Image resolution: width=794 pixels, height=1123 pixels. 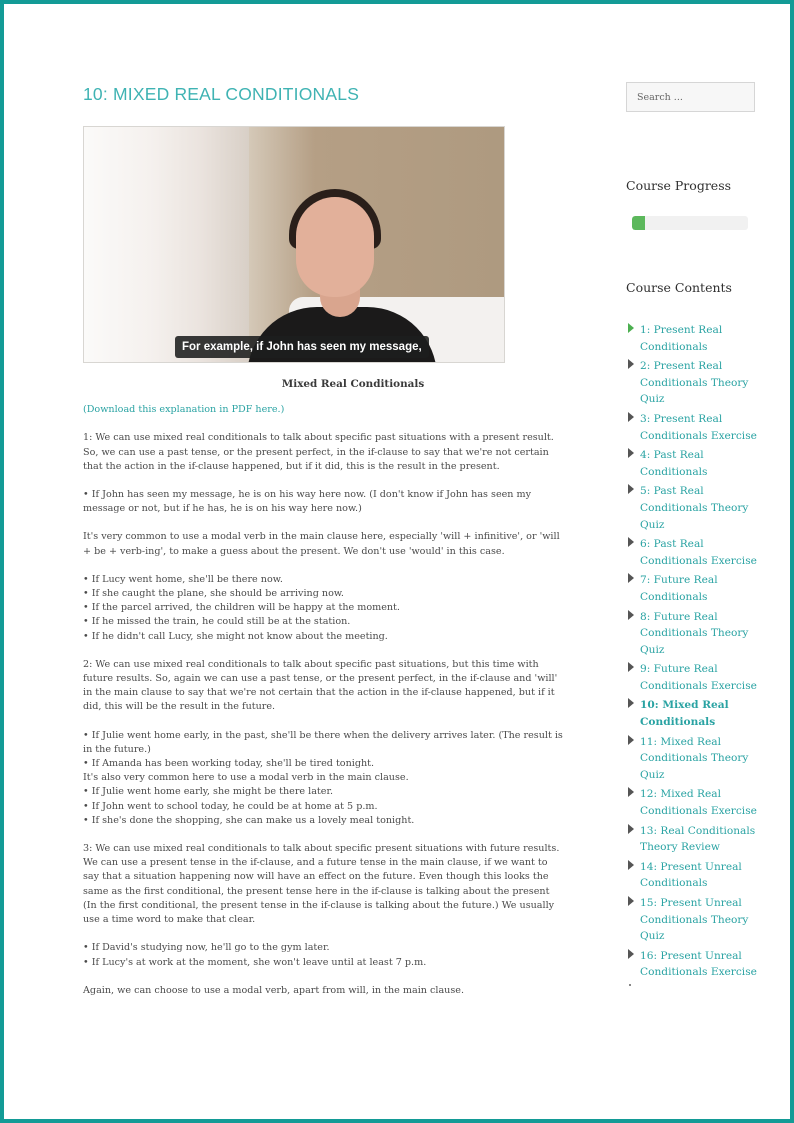 What do you see at coordinates (690, 97) in the screenshot?
I see `search-input` at bounding box center [690, 97].